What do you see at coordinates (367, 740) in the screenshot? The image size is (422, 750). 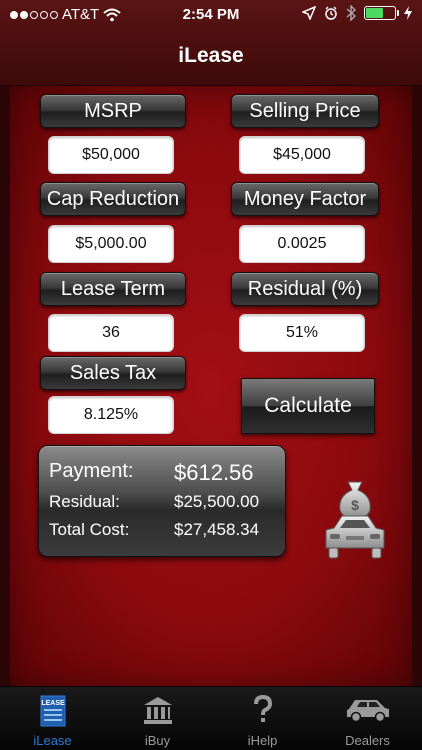 I see `tab-dealers-label: Dealers` at bounding box center [367, 740].